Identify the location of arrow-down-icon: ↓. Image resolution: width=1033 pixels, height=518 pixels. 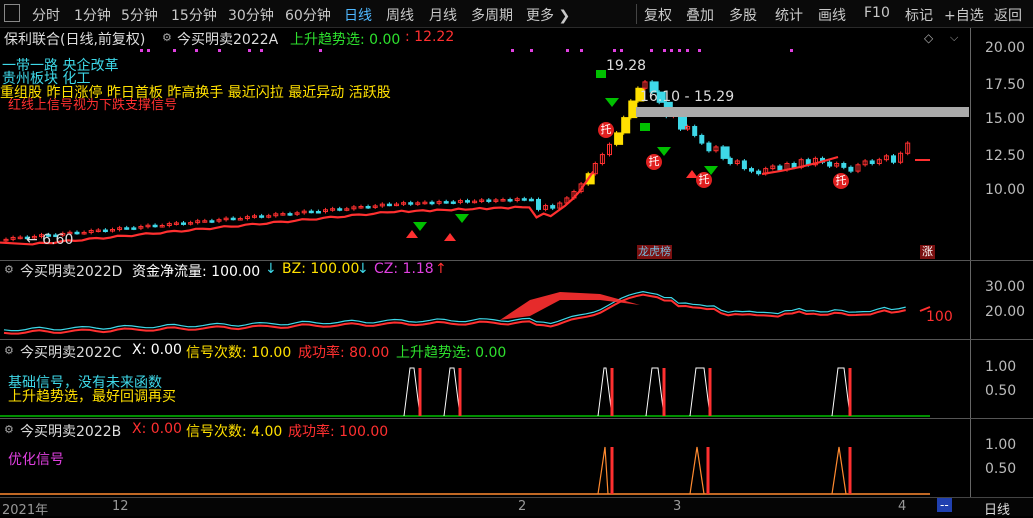
(271, 269).